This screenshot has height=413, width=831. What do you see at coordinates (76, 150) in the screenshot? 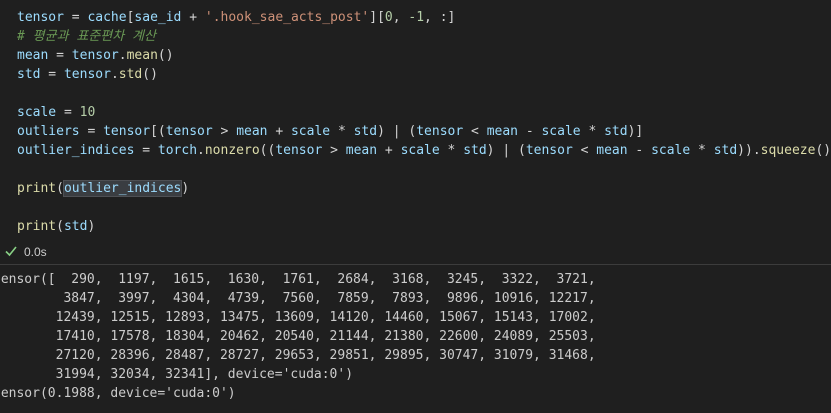
I see `code-token: outlier_indices` at bounding box center [76, 150].